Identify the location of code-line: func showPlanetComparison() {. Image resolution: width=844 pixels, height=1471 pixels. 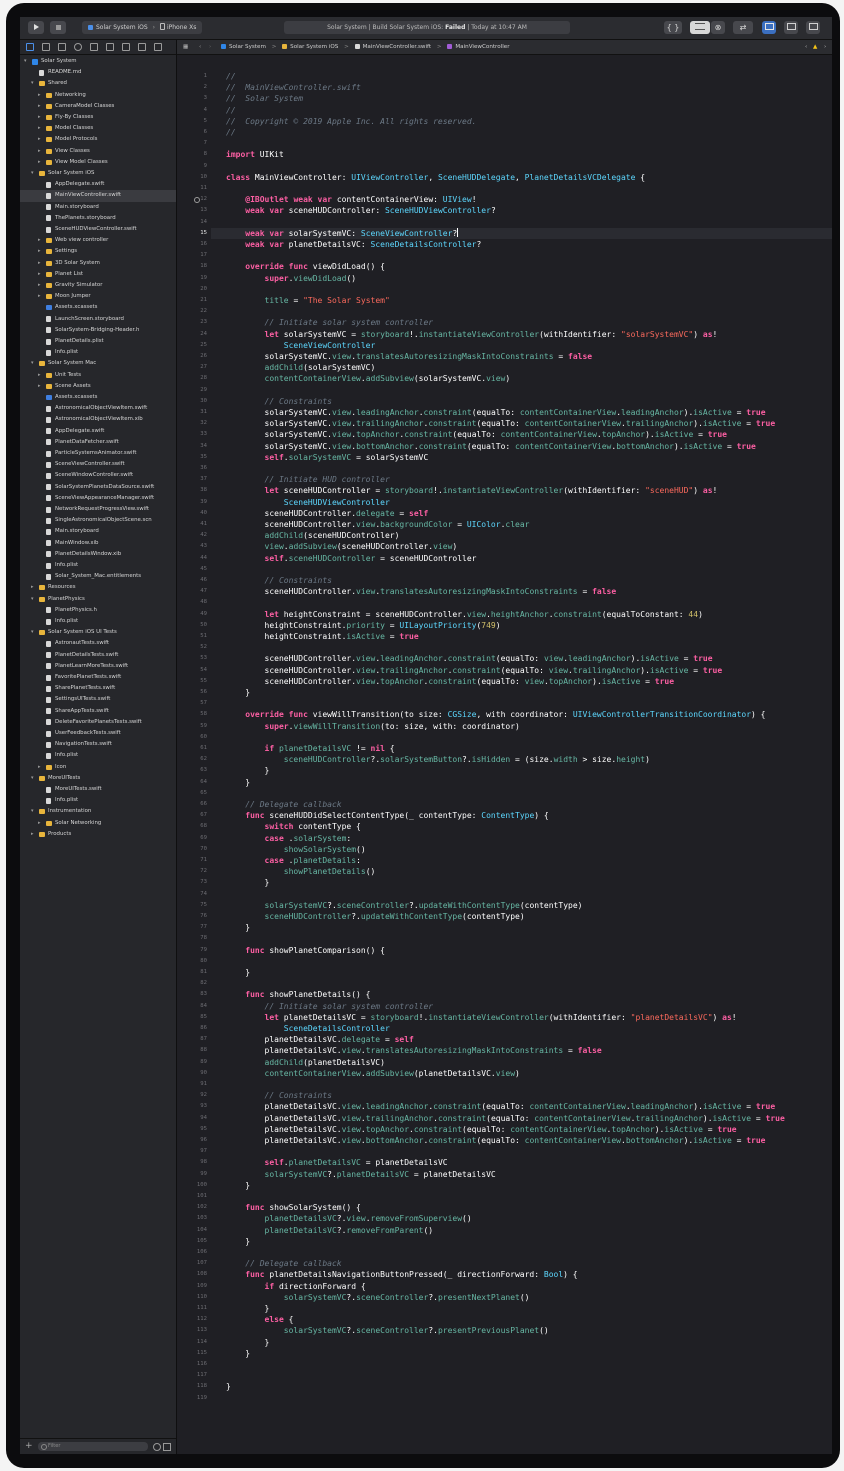
(305, 950).